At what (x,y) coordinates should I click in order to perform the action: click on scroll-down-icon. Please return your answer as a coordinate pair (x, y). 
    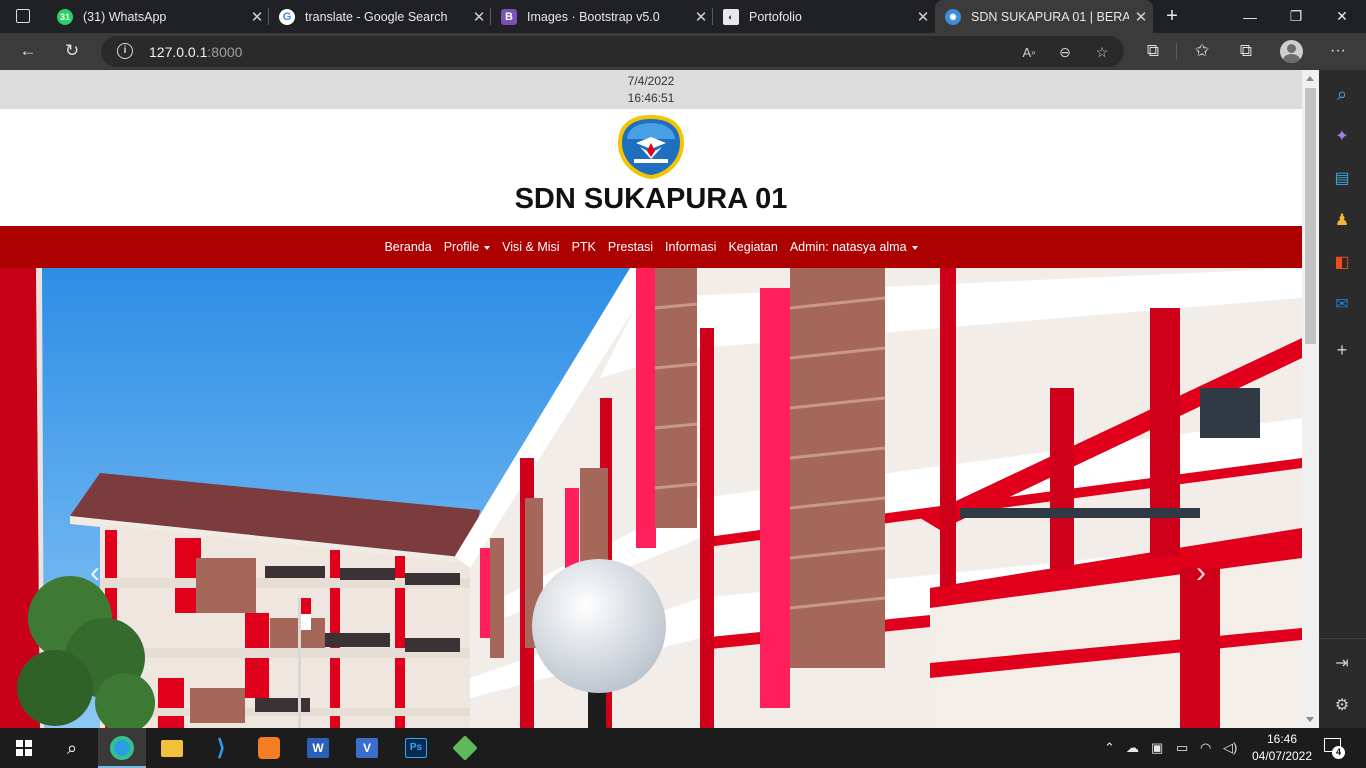
    Looking at the image, I should click on (1310, 719).